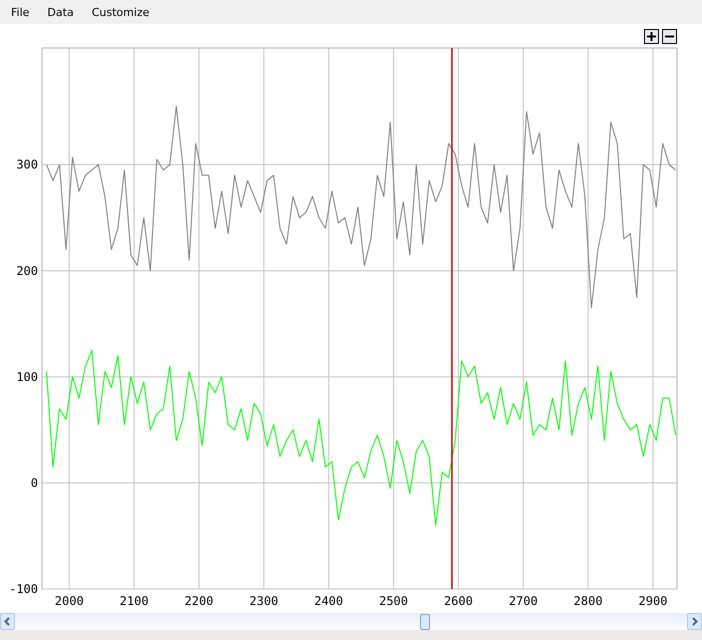  I want to click on scrollbar, so click(351, 621).